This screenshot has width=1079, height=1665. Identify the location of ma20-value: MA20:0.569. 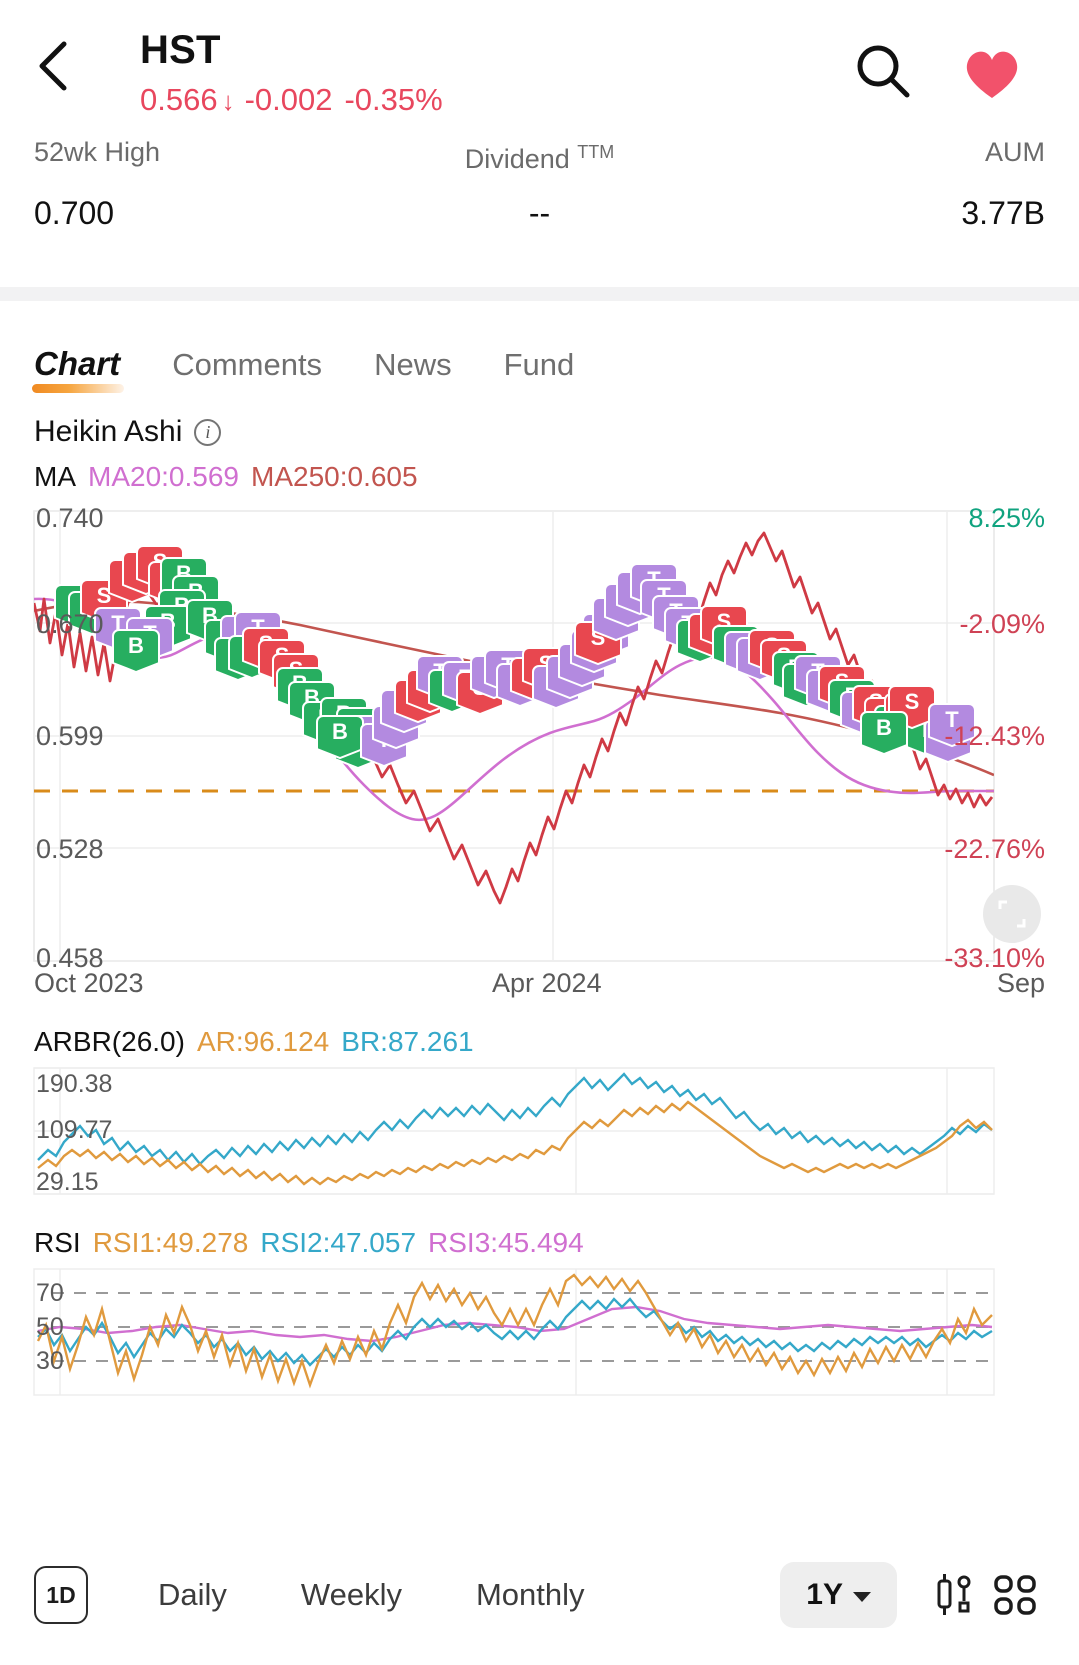
(163, 476).